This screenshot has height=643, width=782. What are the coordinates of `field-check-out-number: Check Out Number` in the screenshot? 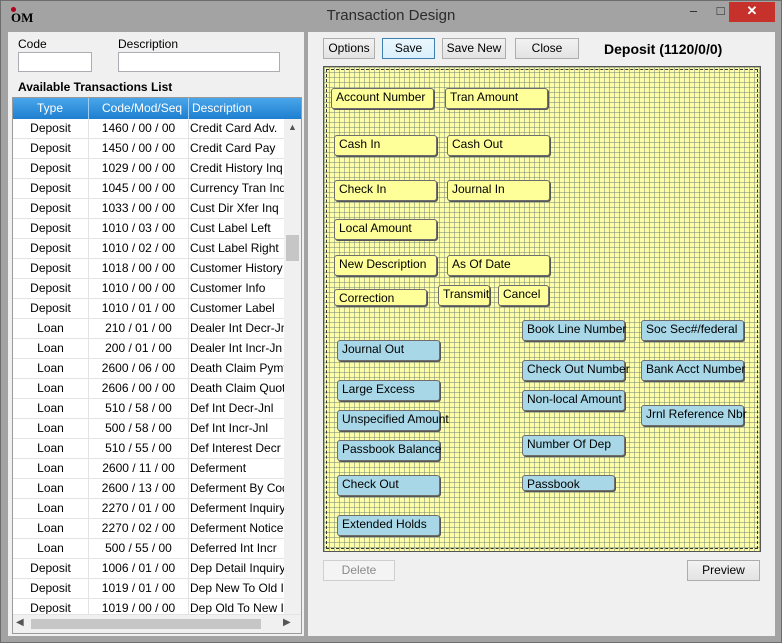 It's located at (576, 370).